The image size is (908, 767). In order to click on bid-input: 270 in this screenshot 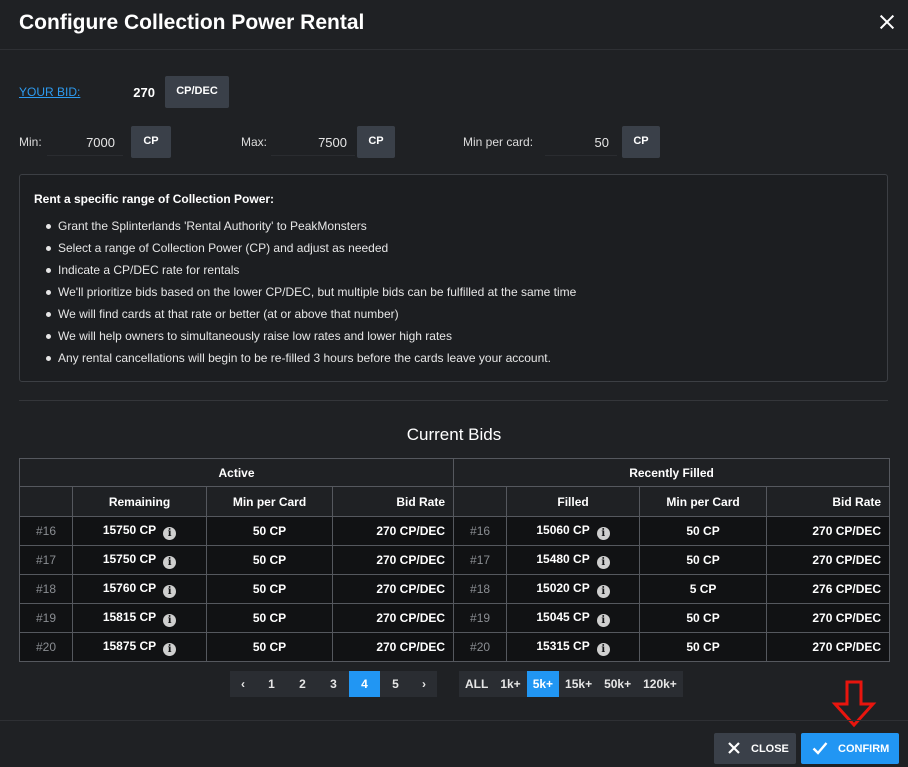, I will do `click(133, 92)`.